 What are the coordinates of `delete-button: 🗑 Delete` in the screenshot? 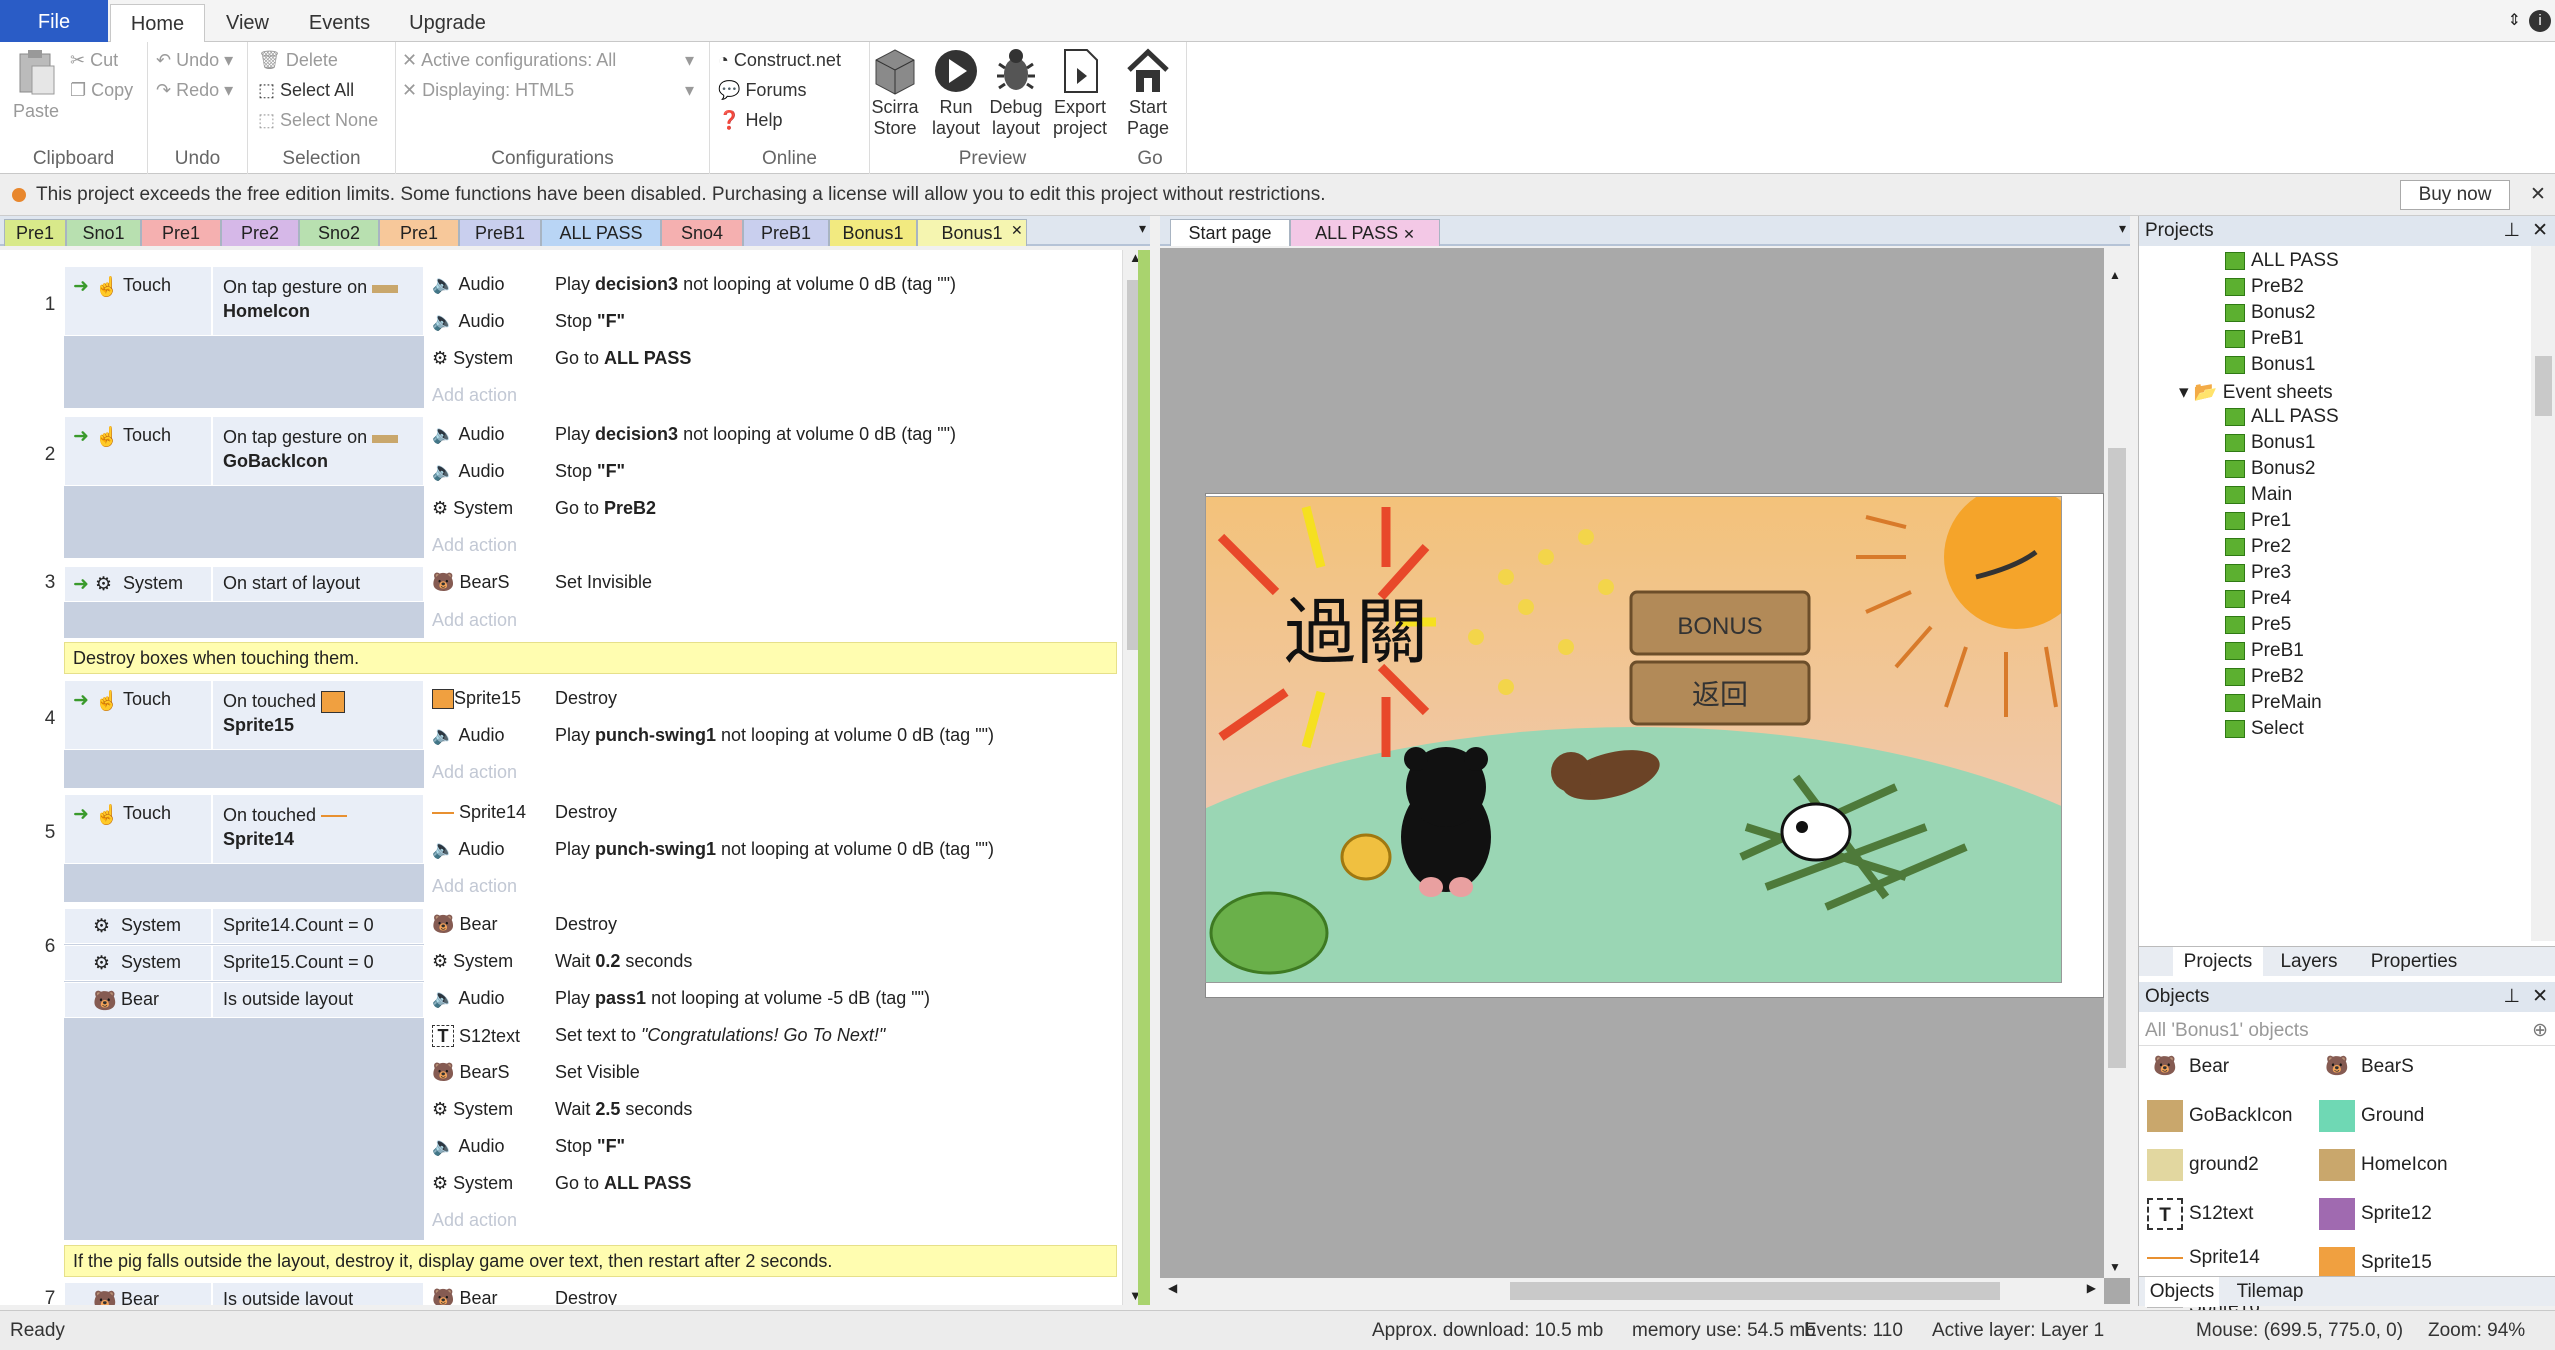 It's located at (298, 60).